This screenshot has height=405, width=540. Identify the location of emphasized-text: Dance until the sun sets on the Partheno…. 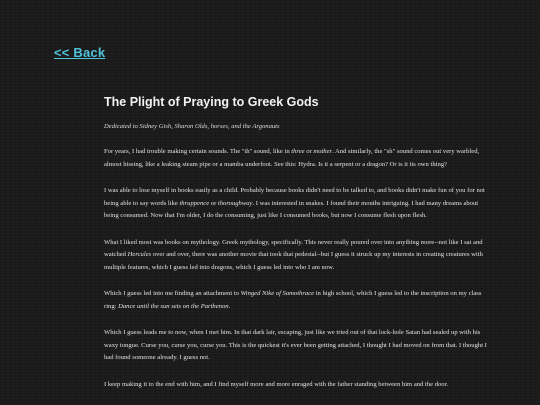
(173, 306).